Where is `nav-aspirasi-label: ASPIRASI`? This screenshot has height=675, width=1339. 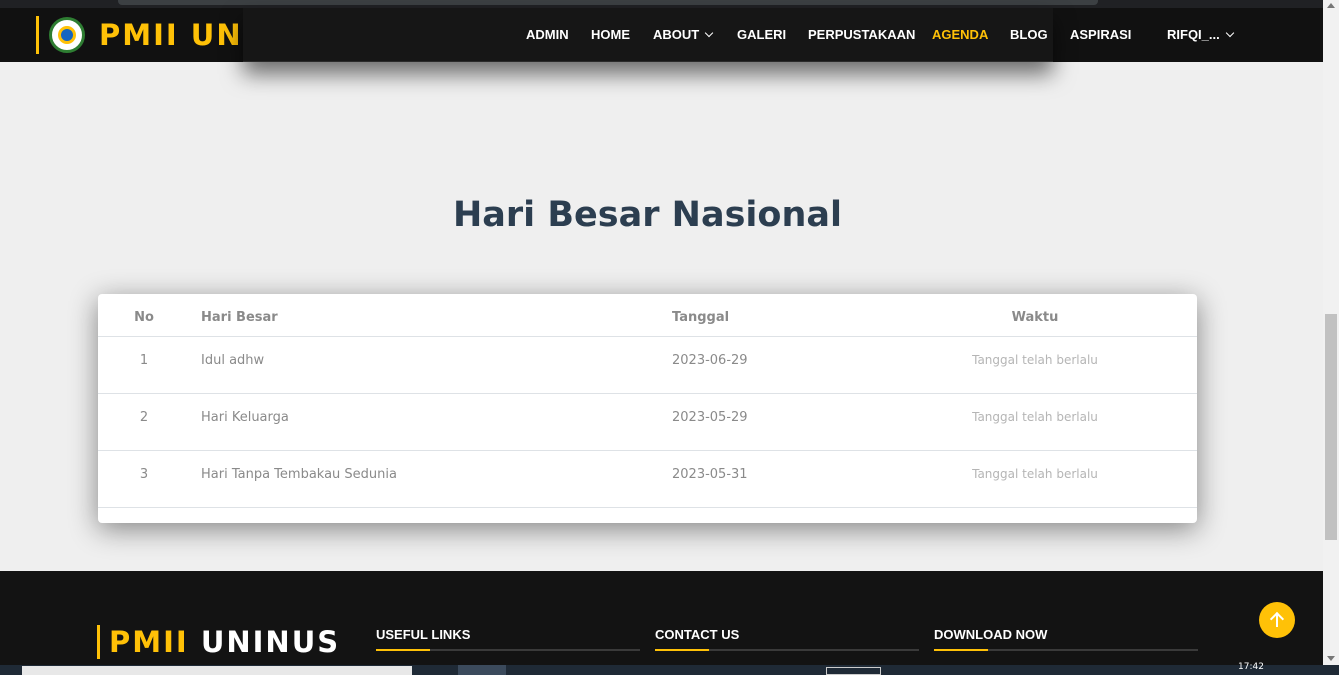 nav-aspirasi-label: ASPIRASI is located at coordinates (1101, 34).